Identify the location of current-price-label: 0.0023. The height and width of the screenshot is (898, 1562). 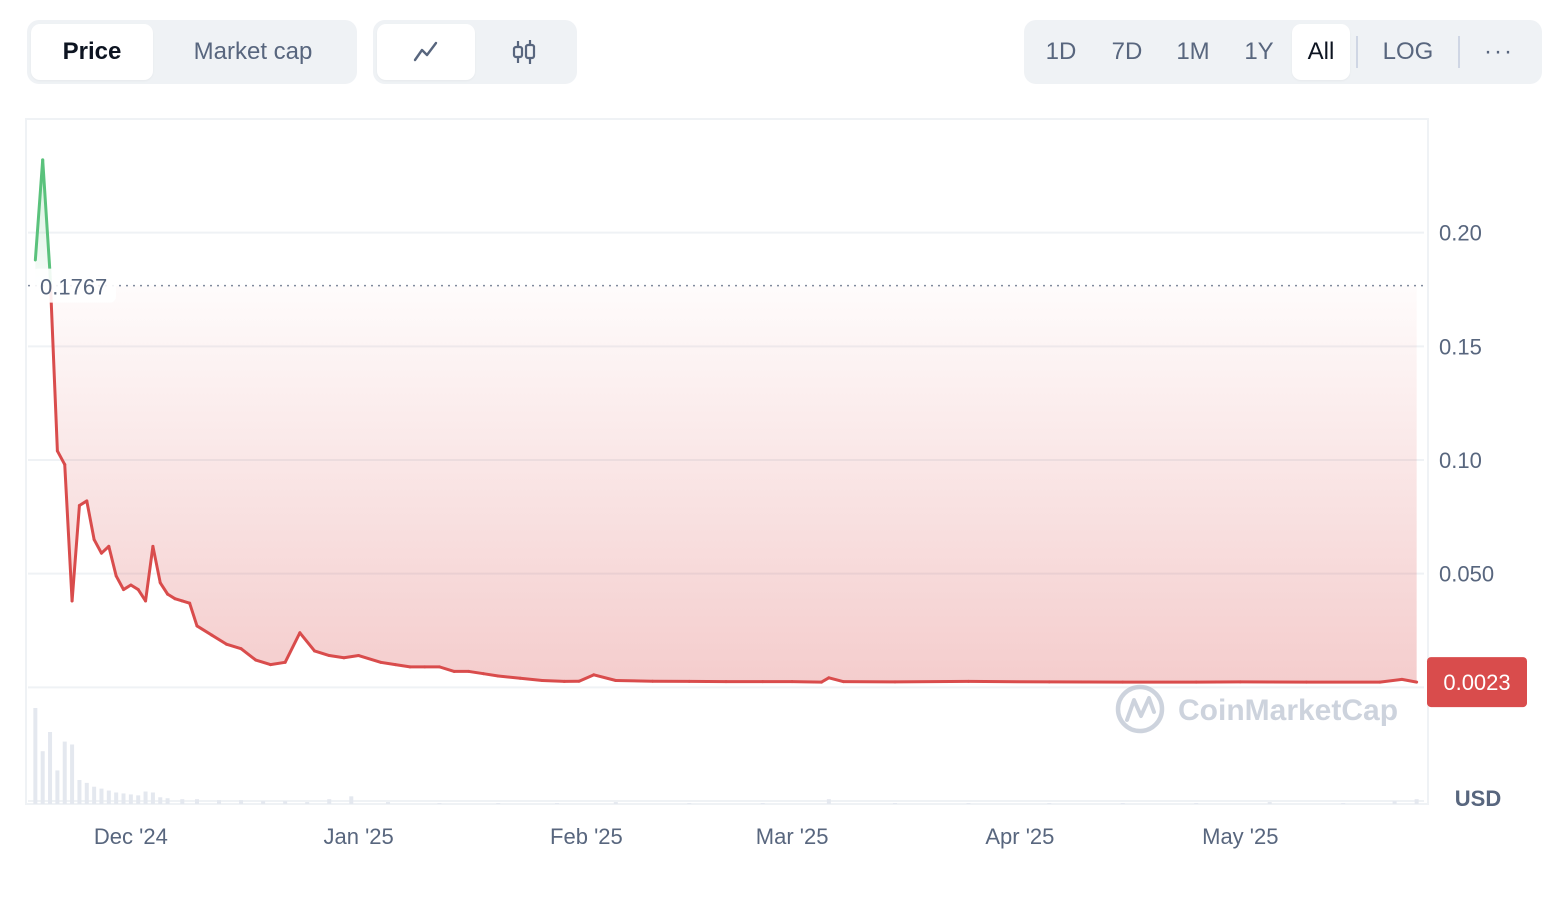
(1476, 682).